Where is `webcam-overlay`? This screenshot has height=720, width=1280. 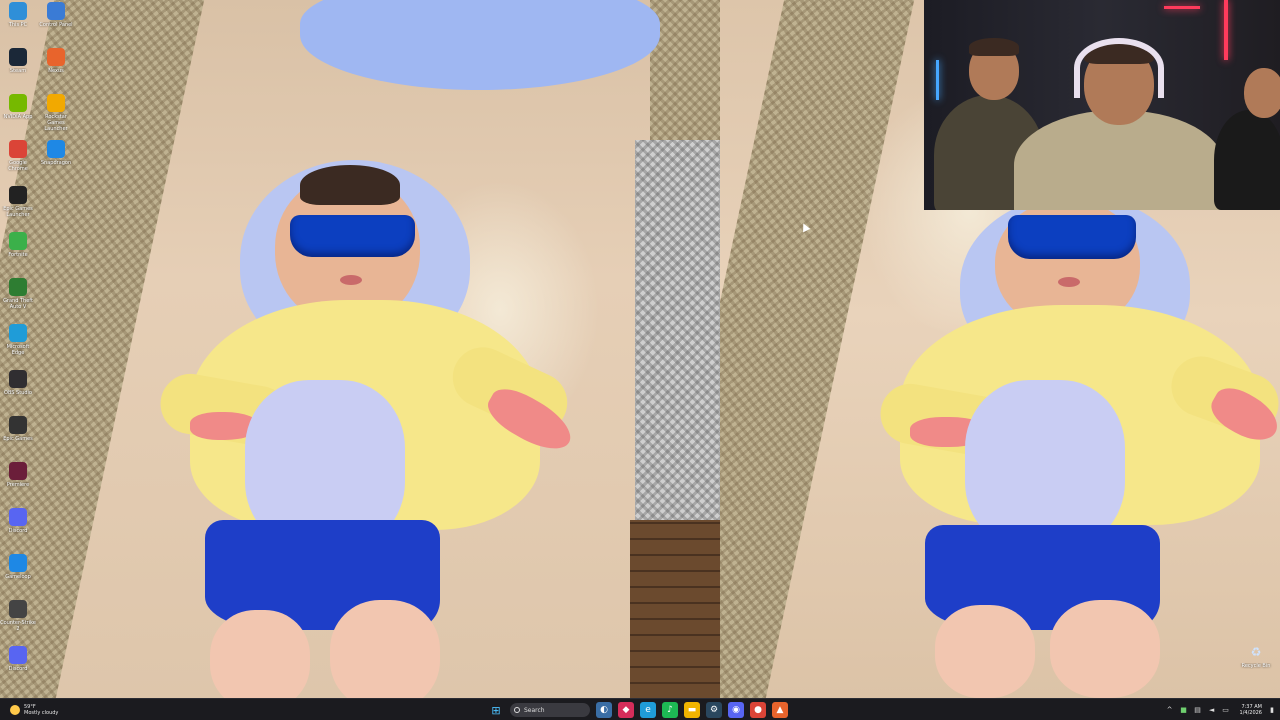 webcam-overlay is located at coordinates (1102, 105).